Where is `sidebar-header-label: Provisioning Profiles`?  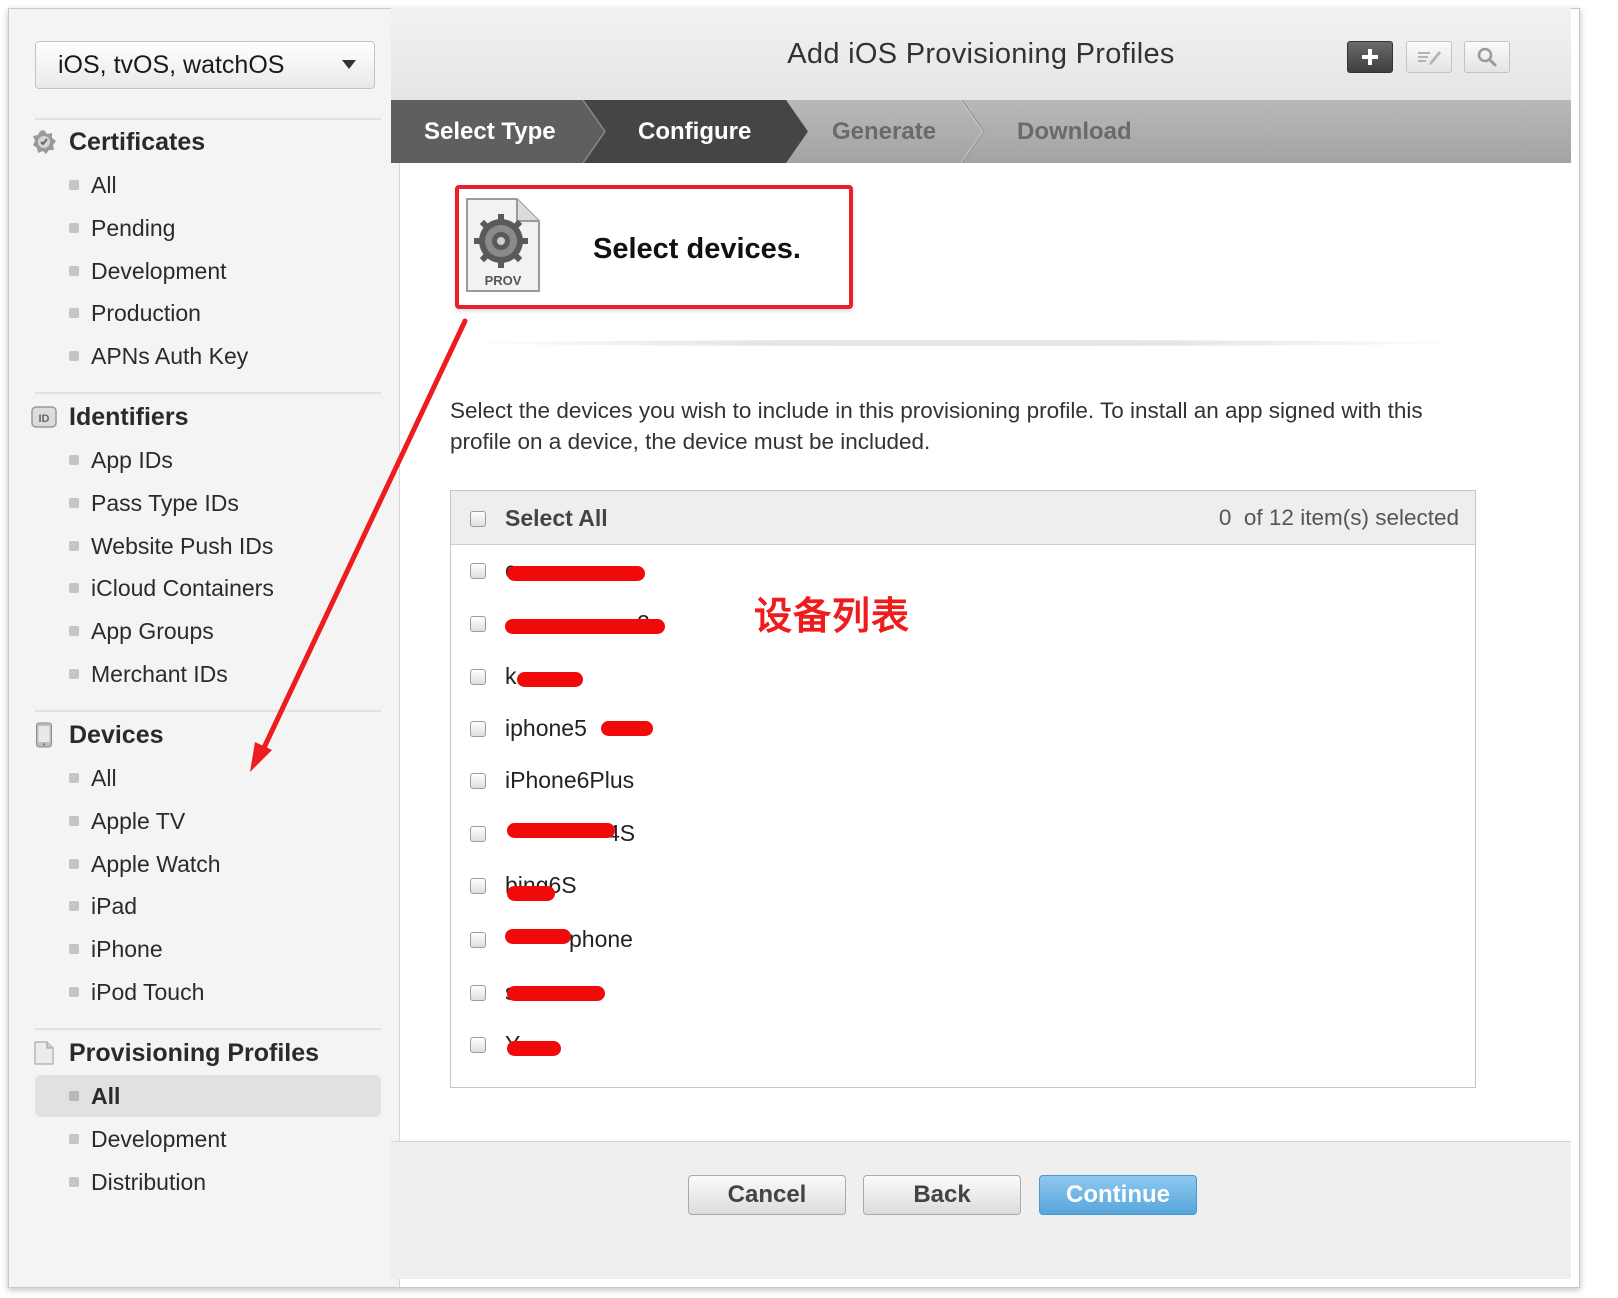 sidebar-header-label: Provisioning Profiles is located at coordinates (194, 1052).